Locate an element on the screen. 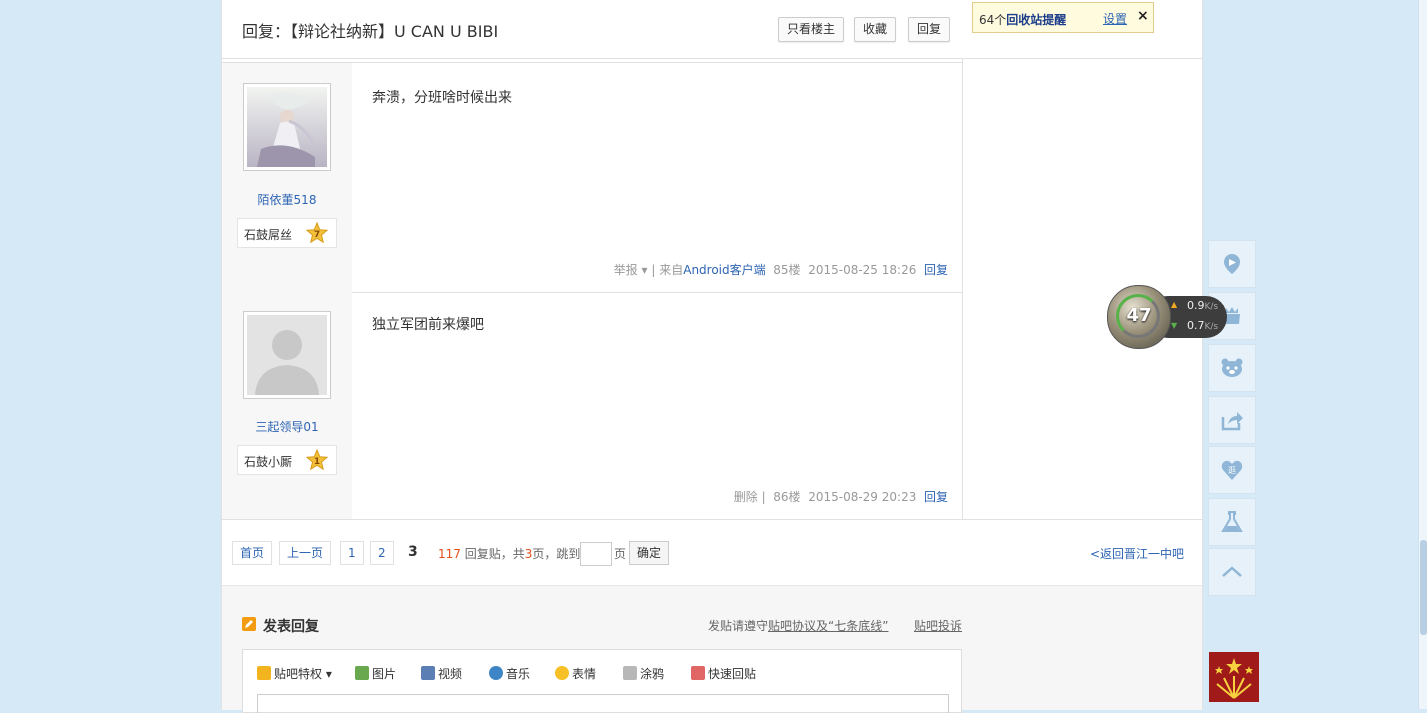  username: 三起领导01 is located at coordinates (287, 426).